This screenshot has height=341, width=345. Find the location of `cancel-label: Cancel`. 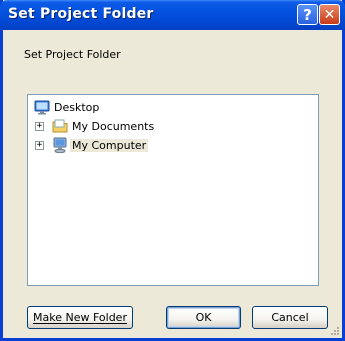

cancel-label: Cancel is located at coordinates (290, 317).